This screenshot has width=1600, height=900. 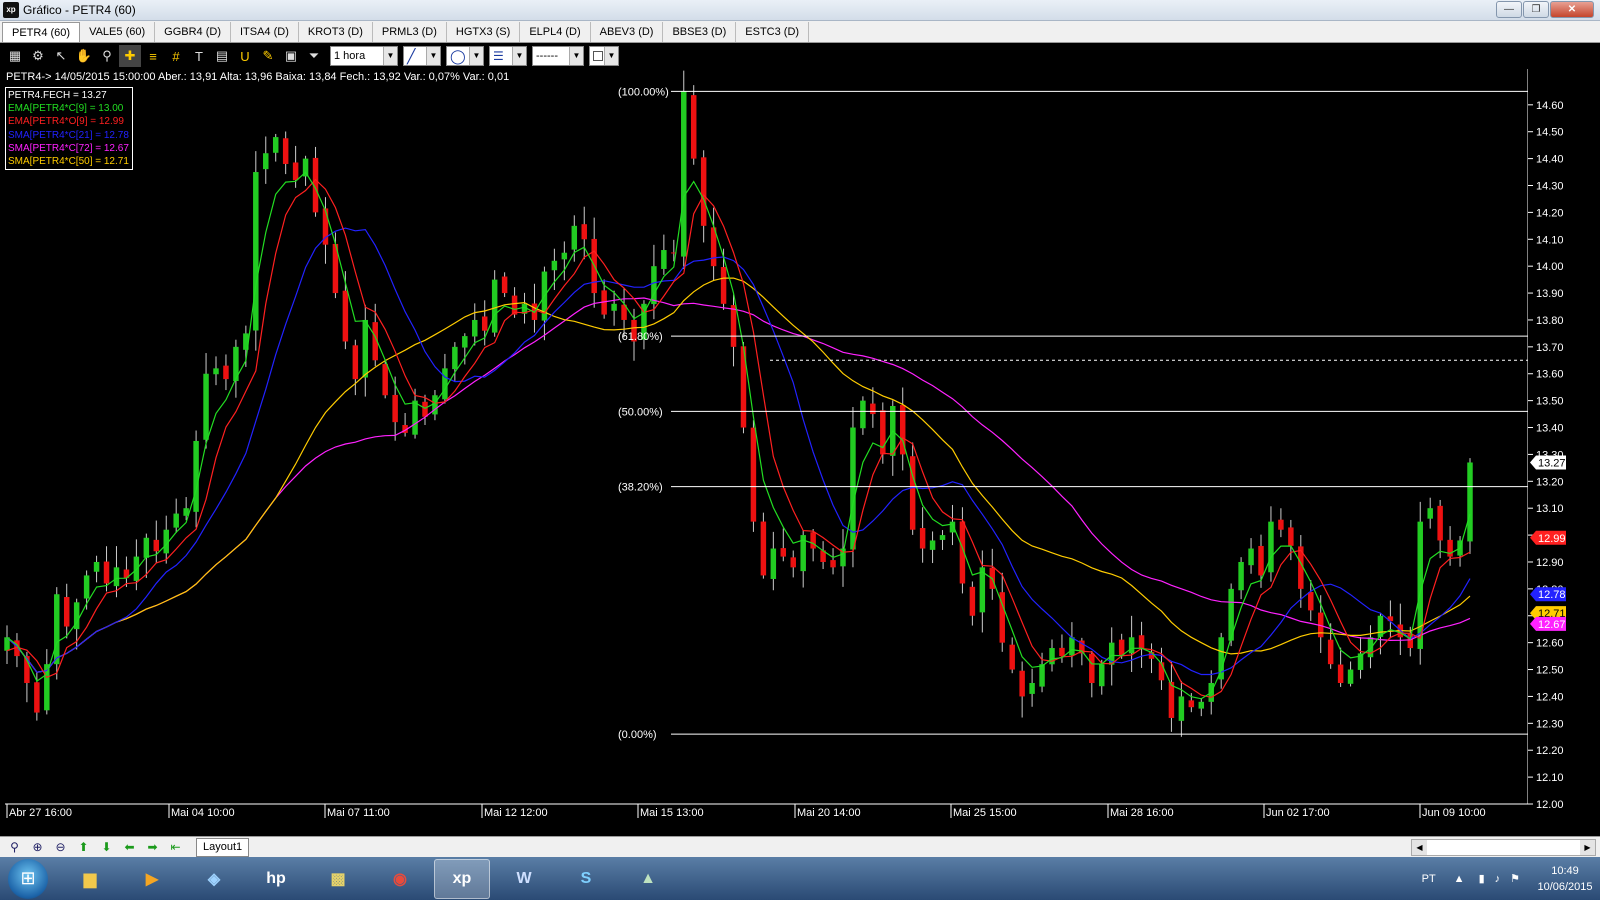 I want to click on y-tick-label: 12.20, so click(x=1550, y=751).